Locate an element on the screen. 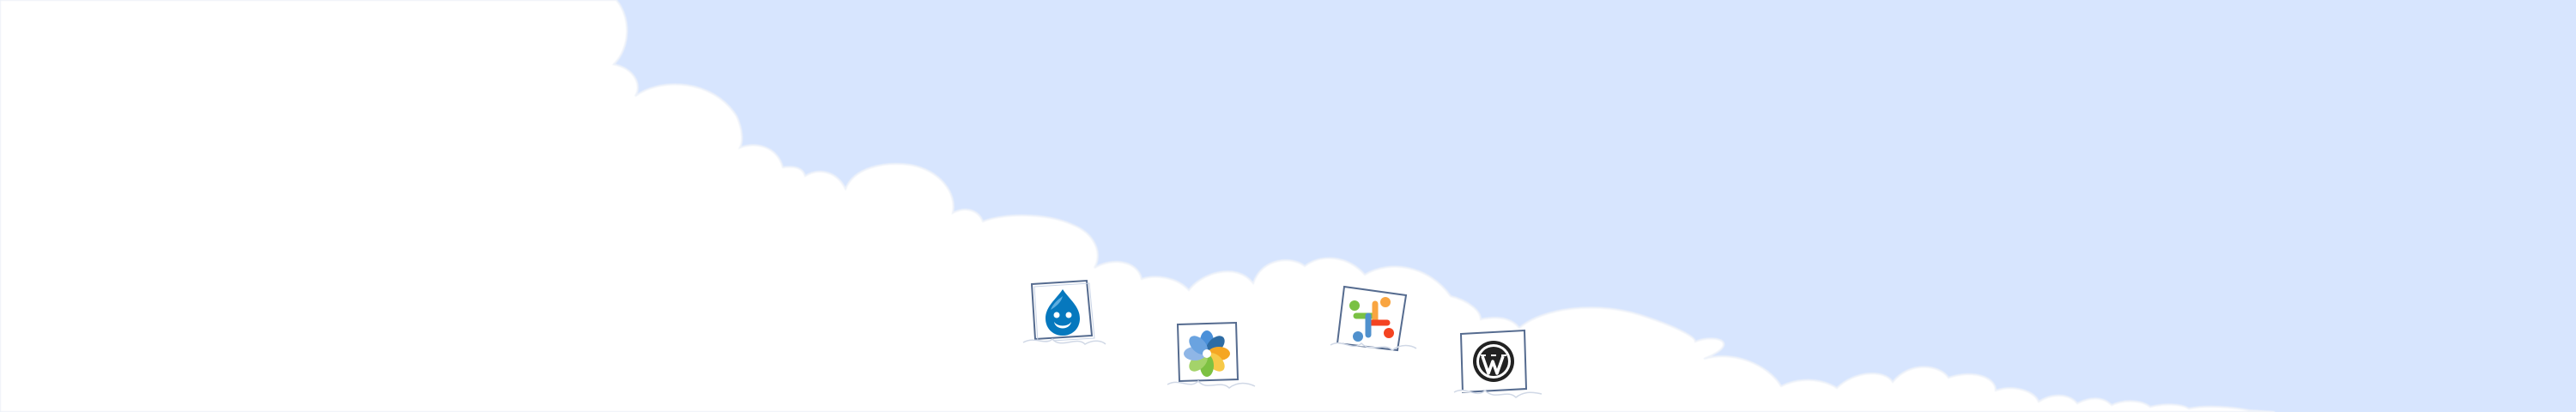  joomla-logo-card is located at coordinates (1373, 319).